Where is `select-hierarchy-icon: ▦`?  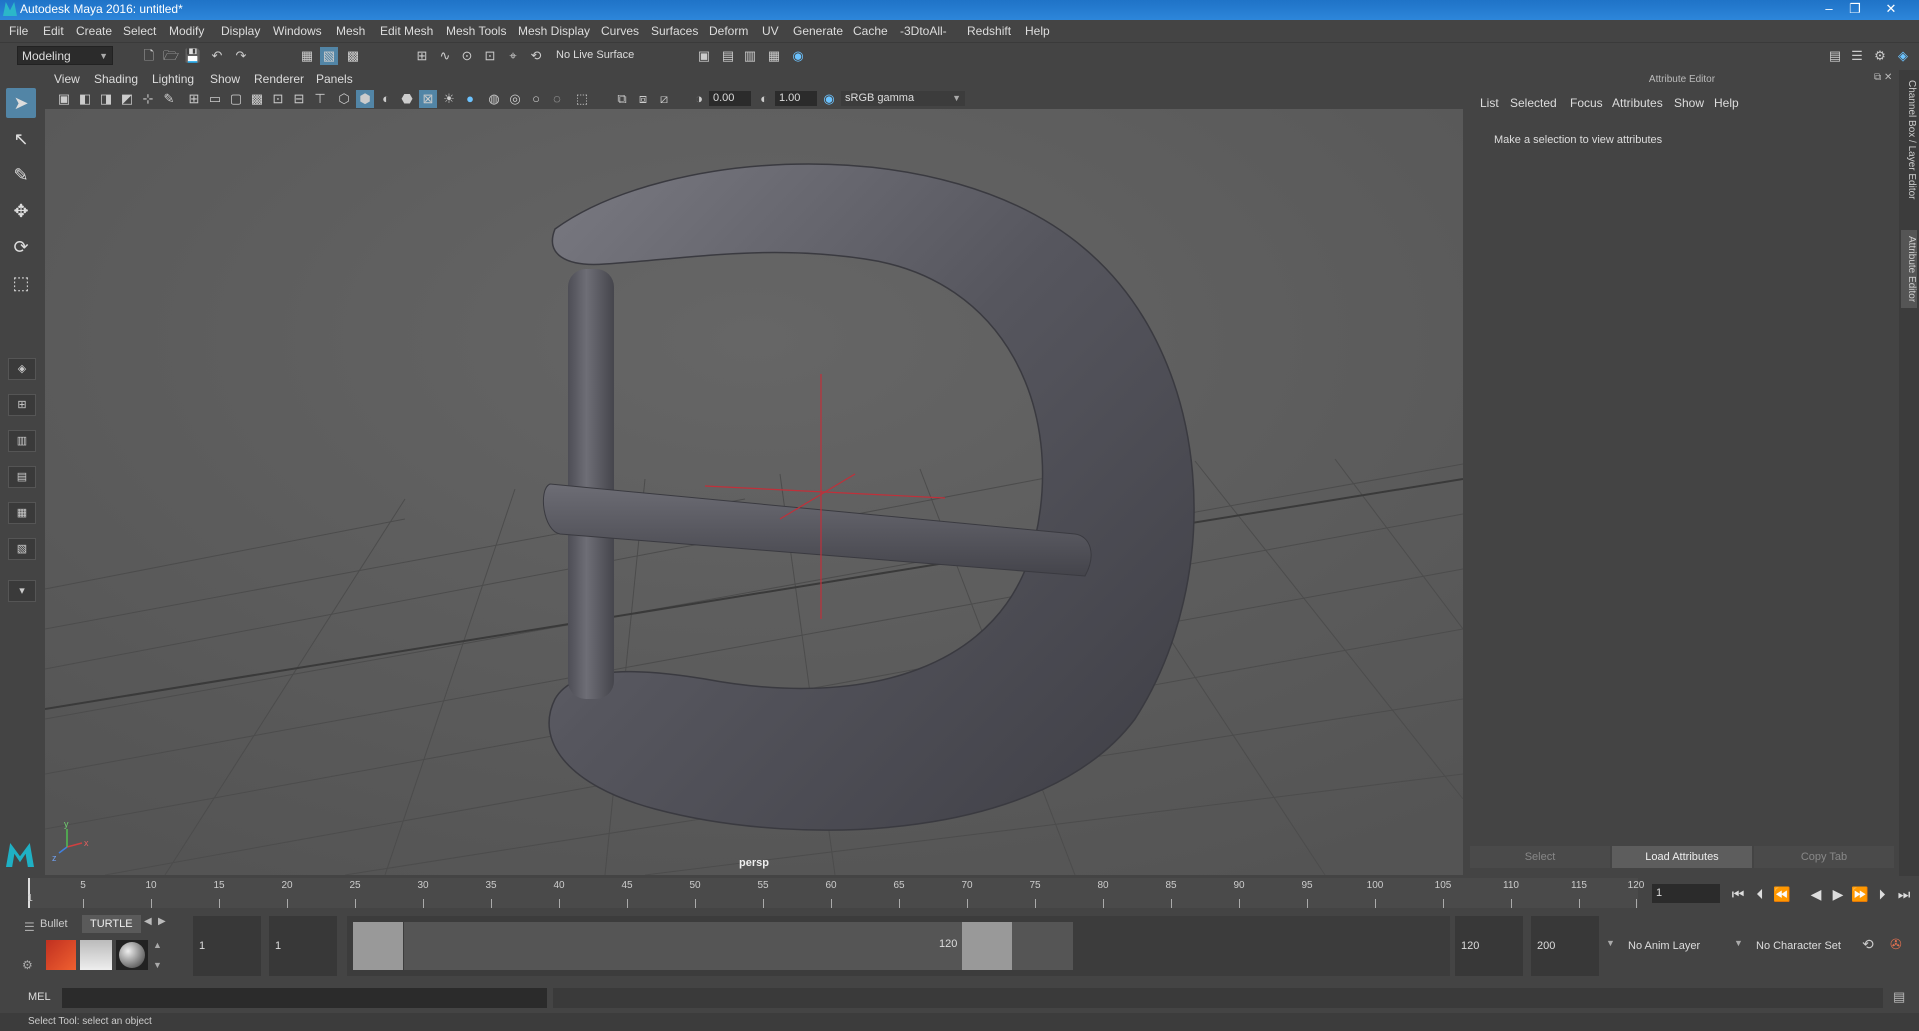 select-hierarchy-icon: ▦ is located at coordinates (307, 56).